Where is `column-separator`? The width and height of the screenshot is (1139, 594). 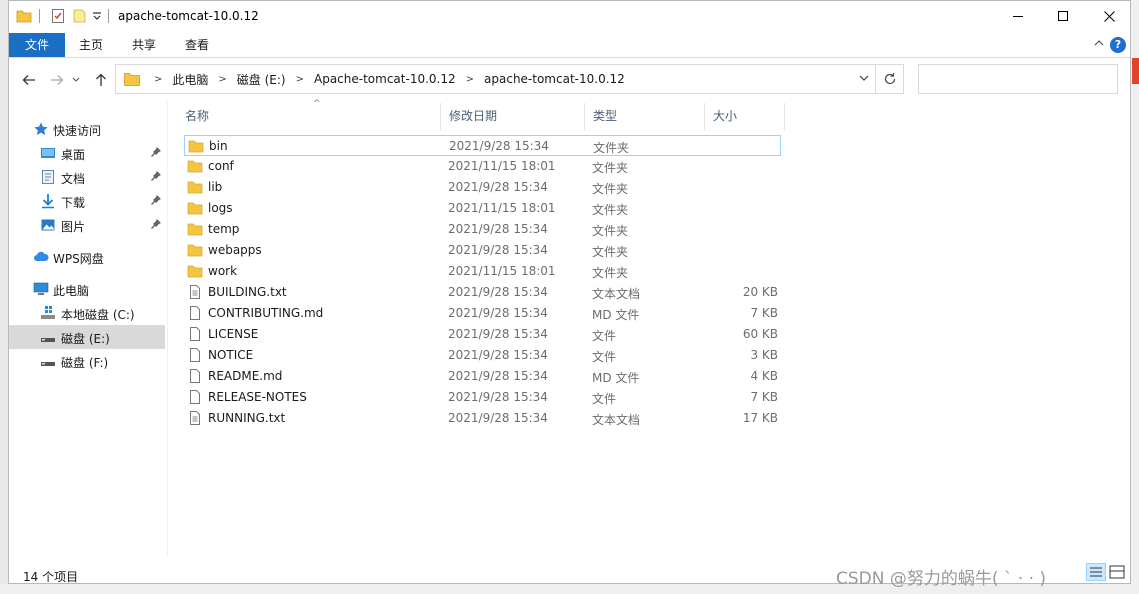
column-separator is located at coordinates (784, 117).